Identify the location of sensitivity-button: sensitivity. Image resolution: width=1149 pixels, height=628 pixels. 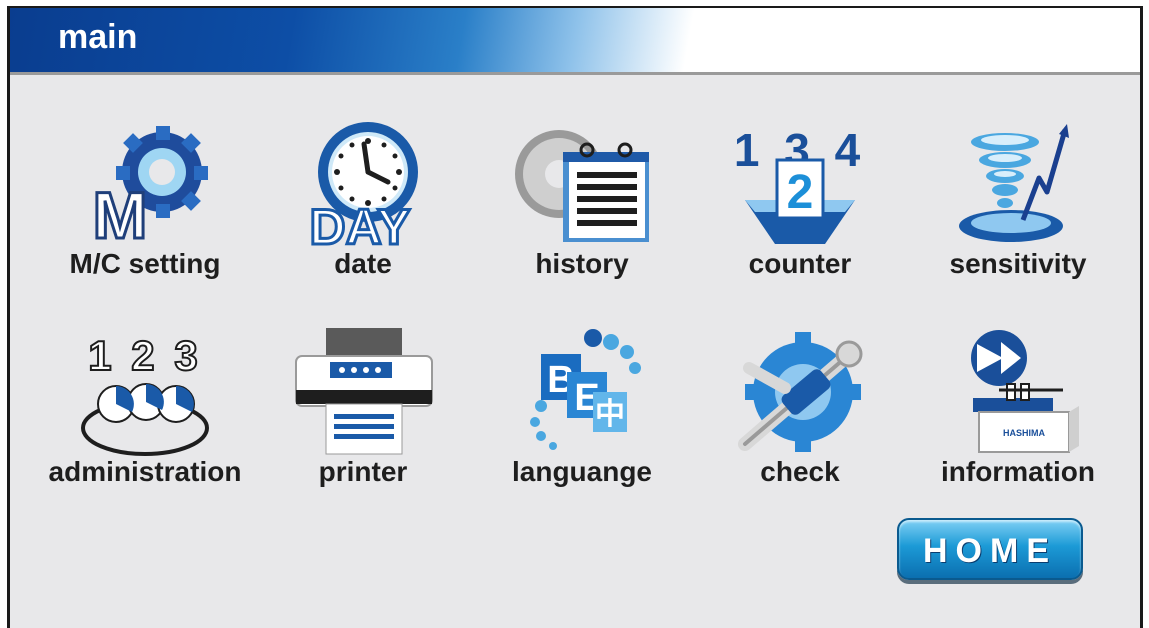
(1018, 215).